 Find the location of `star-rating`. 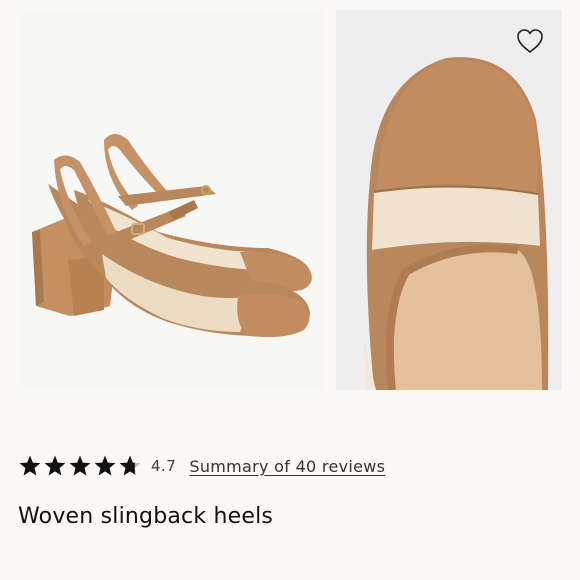

star-rating is located at coordinates (80, 466).